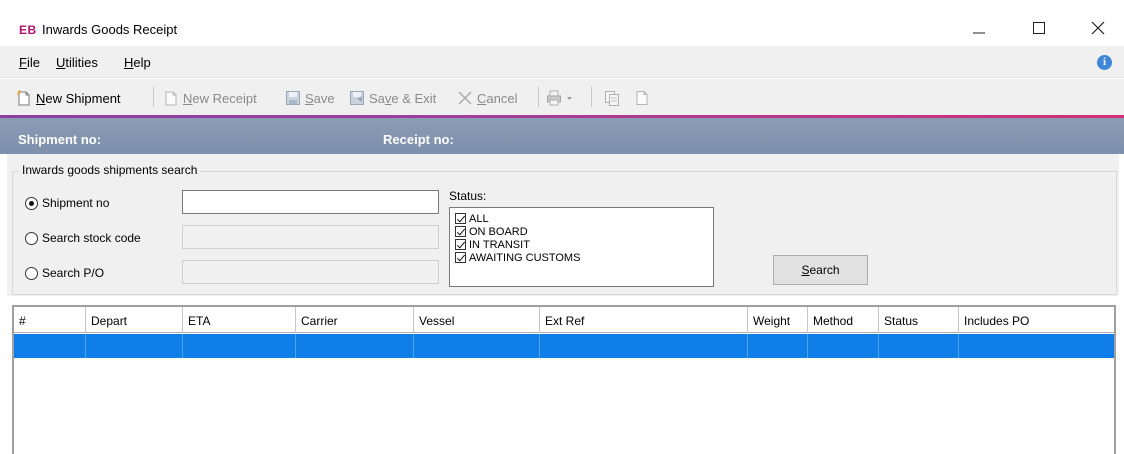  Describe the element at coordinates (28, 30) in the screenshot. I see `app-logo: EB` at that location.